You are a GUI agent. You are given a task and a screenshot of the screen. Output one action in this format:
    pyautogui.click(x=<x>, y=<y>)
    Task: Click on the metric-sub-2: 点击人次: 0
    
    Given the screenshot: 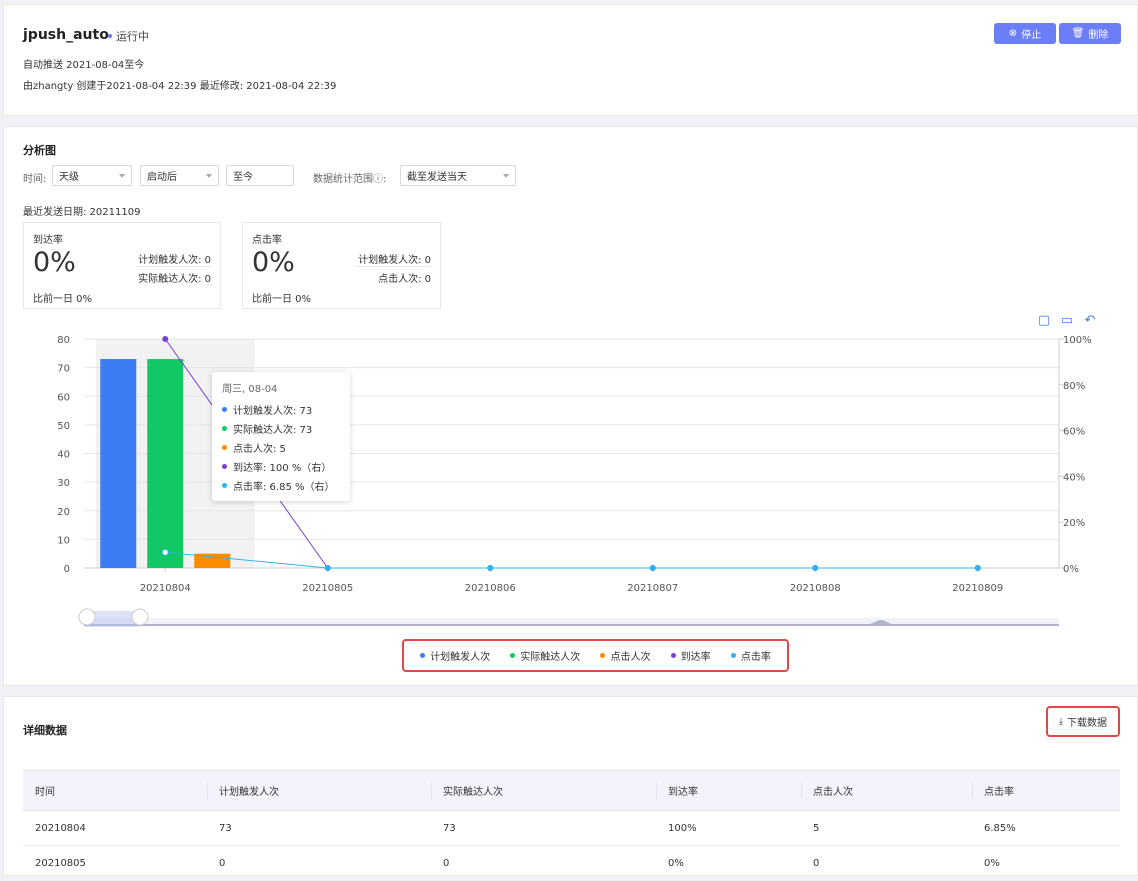 What is the action you would take?
    pyautogui.click(x=404, y=279)
    